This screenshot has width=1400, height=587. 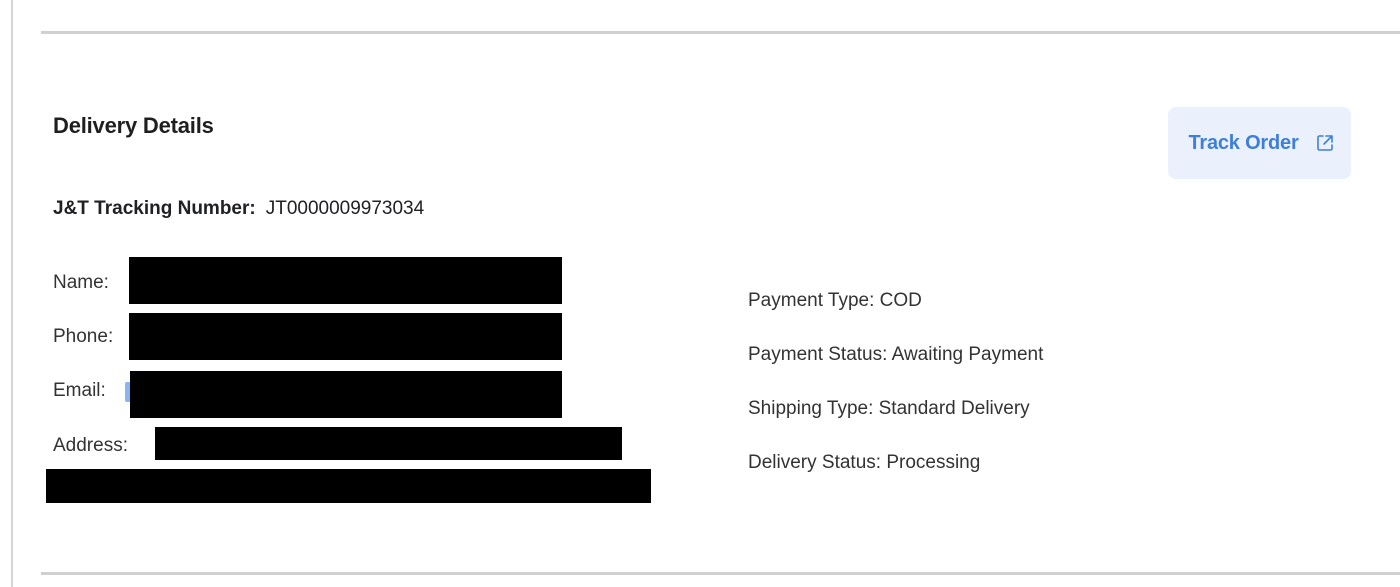 What do you see at coordinates (90, 445) in the screenshot?
I see `address-label: Address:` at bounding box center [90, 445].